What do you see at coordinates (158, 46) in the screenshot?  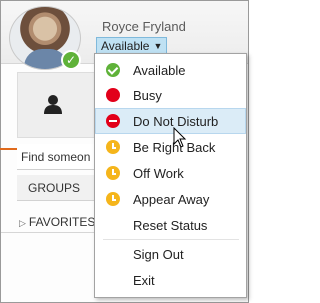 I see `chevron-down-icon: ▼` at bounding box center [158, 46].